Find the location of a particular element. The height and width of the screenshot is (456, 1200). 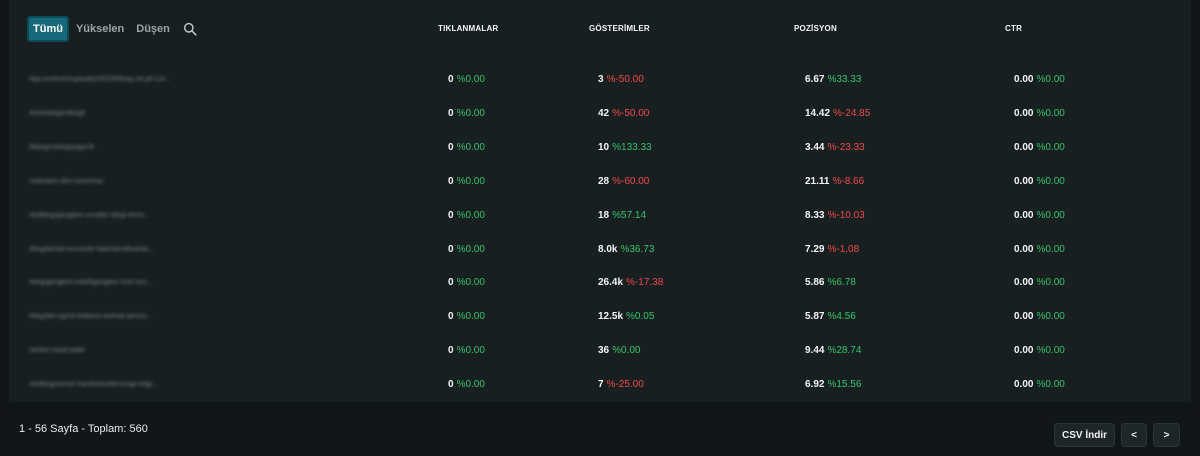

impressions-value: 7 is located at coordinates (601, 385).